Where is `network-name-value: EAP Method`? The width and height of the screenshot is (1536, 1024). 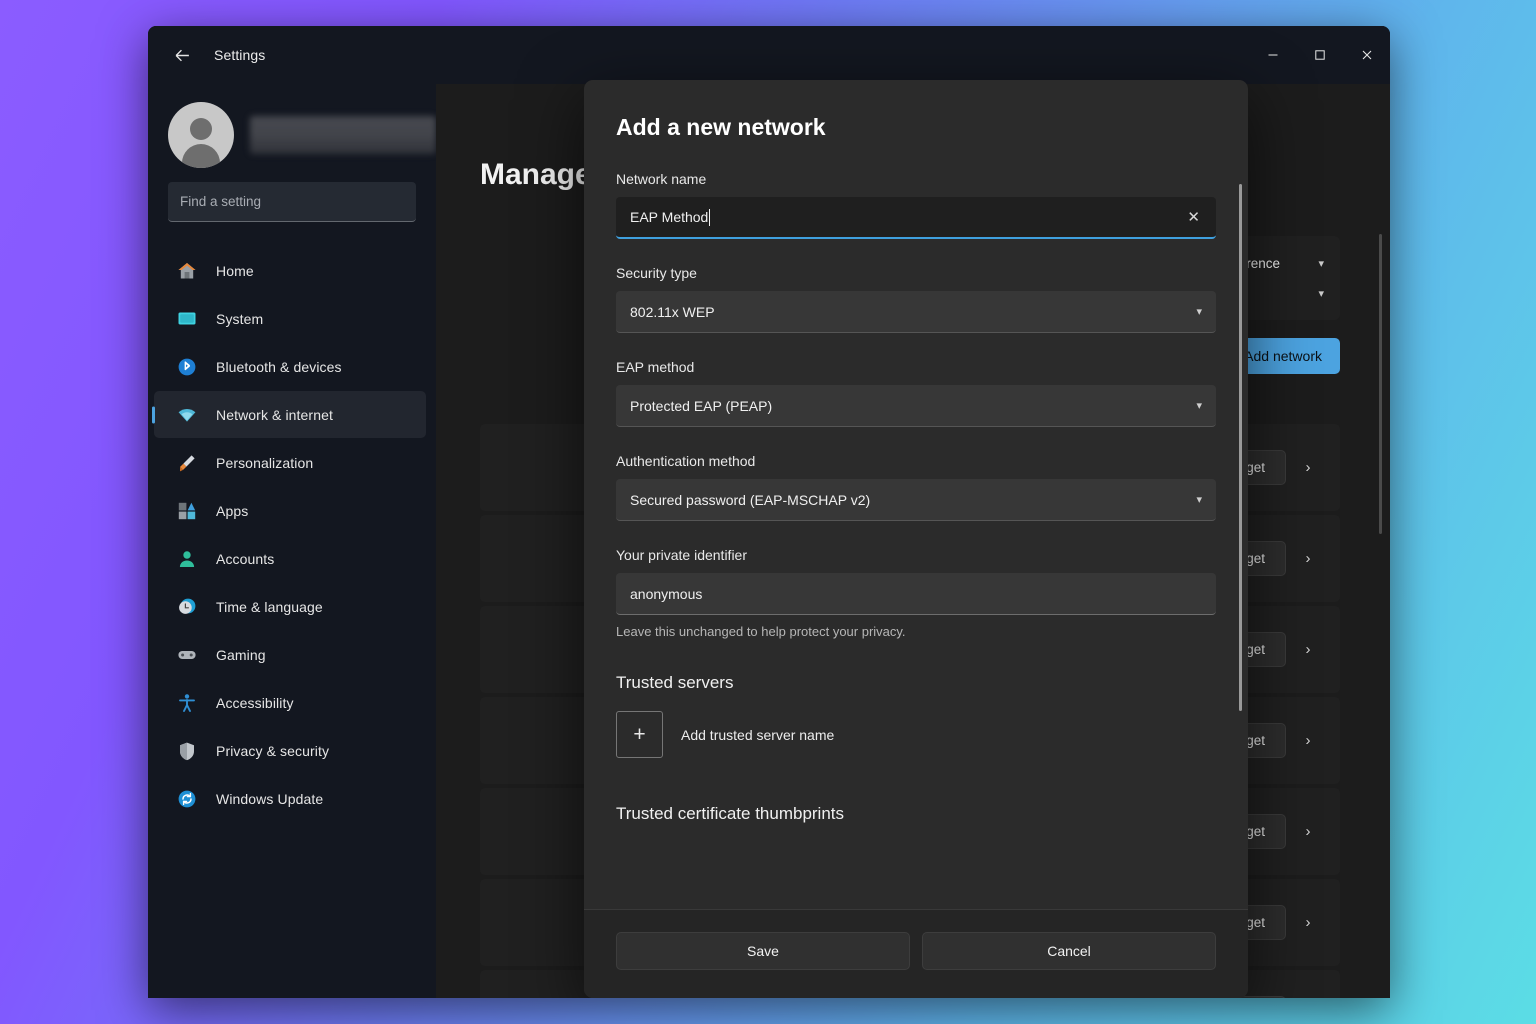 network-name-value: EAP Method is located at coordinates (669, 217).